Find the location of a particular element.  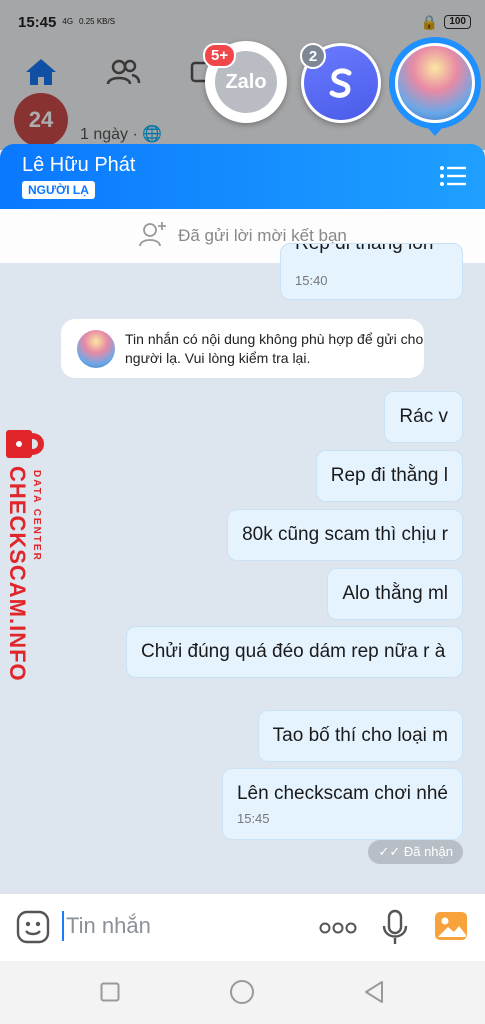

chat-header: Lê Hữu Phát NGƯỜI LẠ is located at coordinates (242, 176).